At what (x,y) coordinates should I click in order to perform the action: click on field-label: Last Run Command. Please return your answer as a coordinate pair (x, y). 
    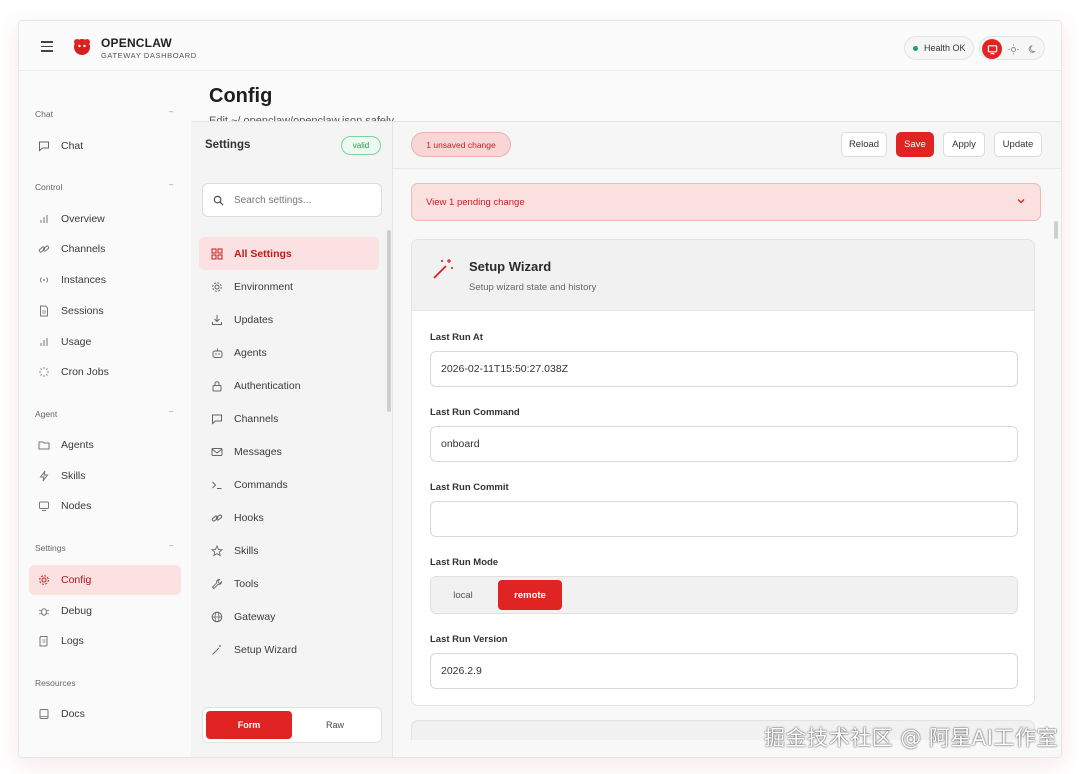
    Looking at the image, I should click on (475, 412).